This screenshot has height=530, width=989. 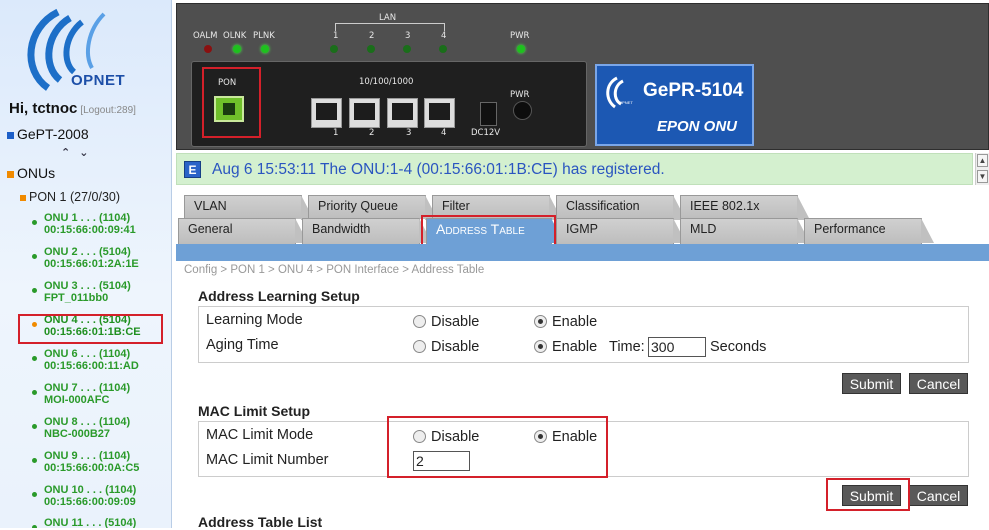 I want to click on onu-line2: NBC-000B27, so click(x=77, y=434).